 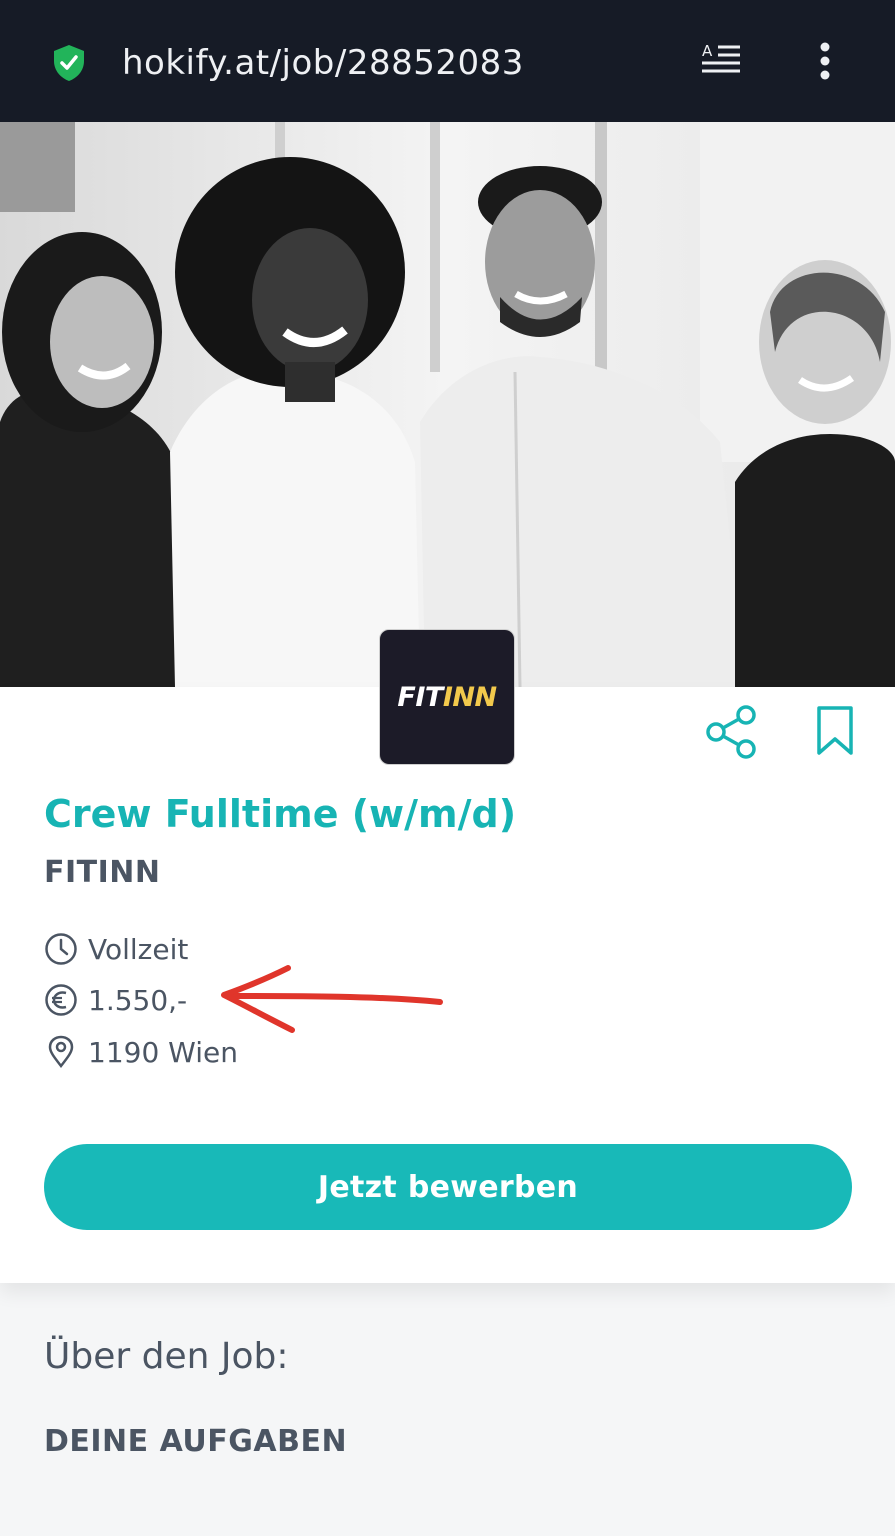 I want to click on more-vertical-icon, so click(x=825, y=61).